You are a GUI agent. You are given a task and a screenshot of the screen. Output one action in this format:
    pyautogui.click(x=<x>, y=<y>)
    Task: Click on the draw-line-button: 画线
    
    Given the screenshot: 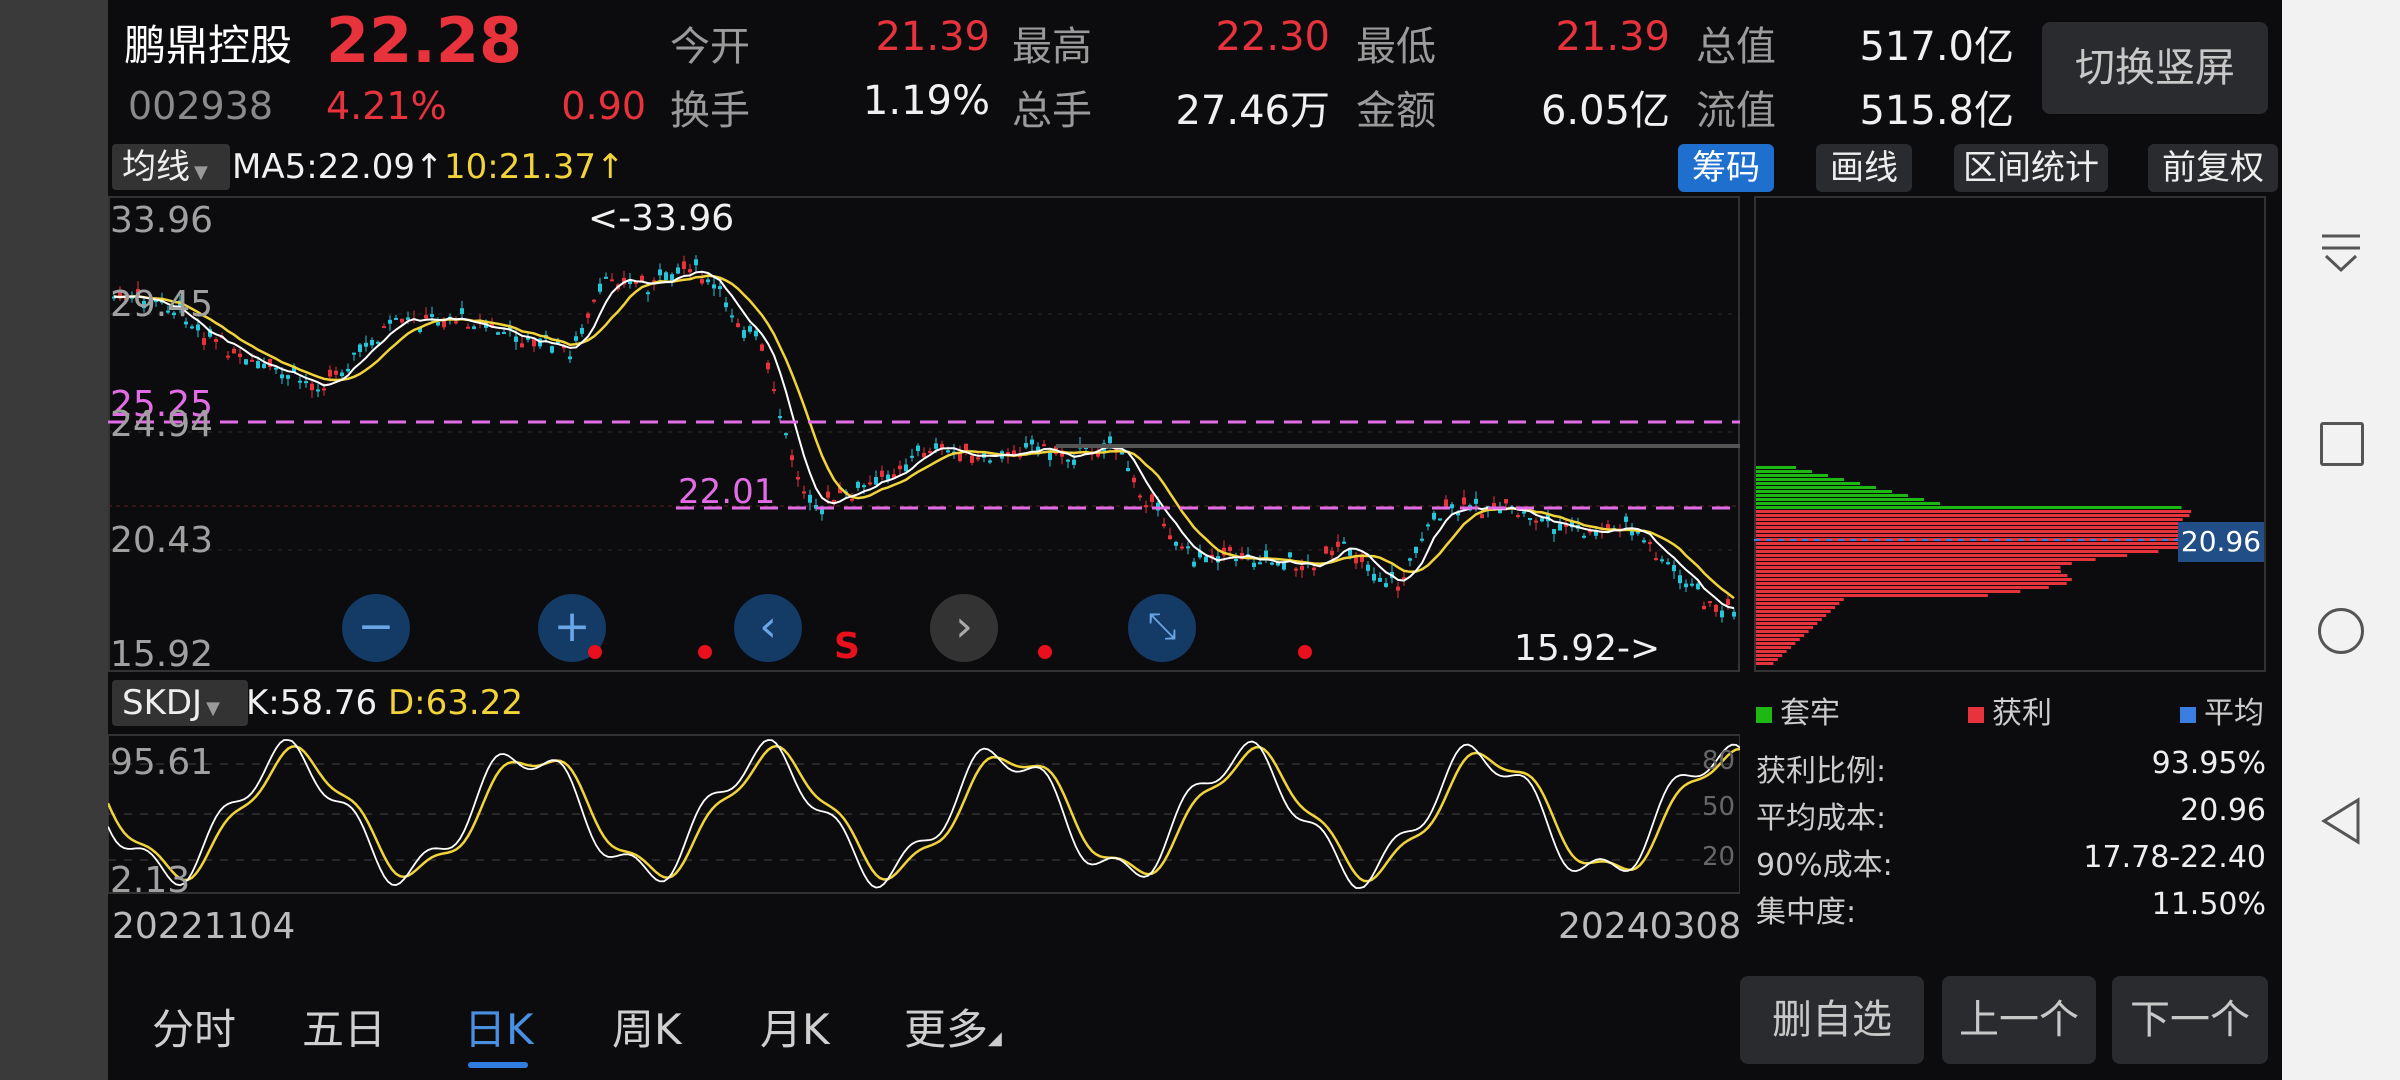 What is the action you would take?
    pyautogui.click(x=1864, y=168)
    